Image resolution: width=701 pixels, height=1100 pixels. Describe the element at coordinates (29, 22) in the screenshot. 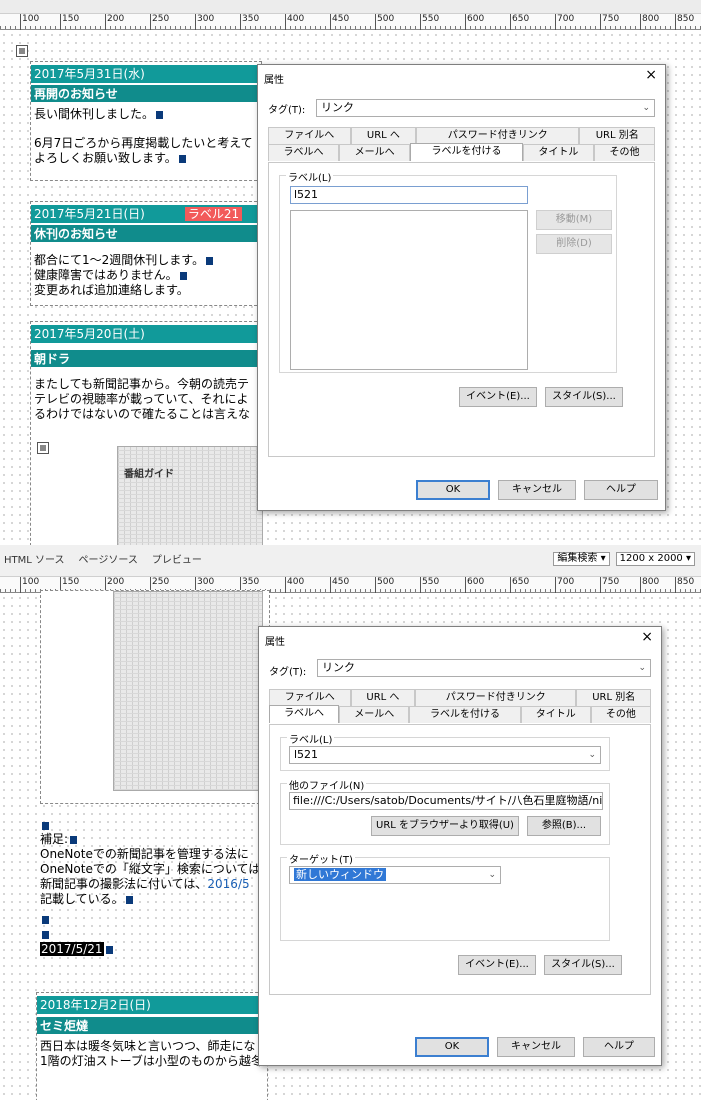

I see `ruler-tick: 100` at that location.